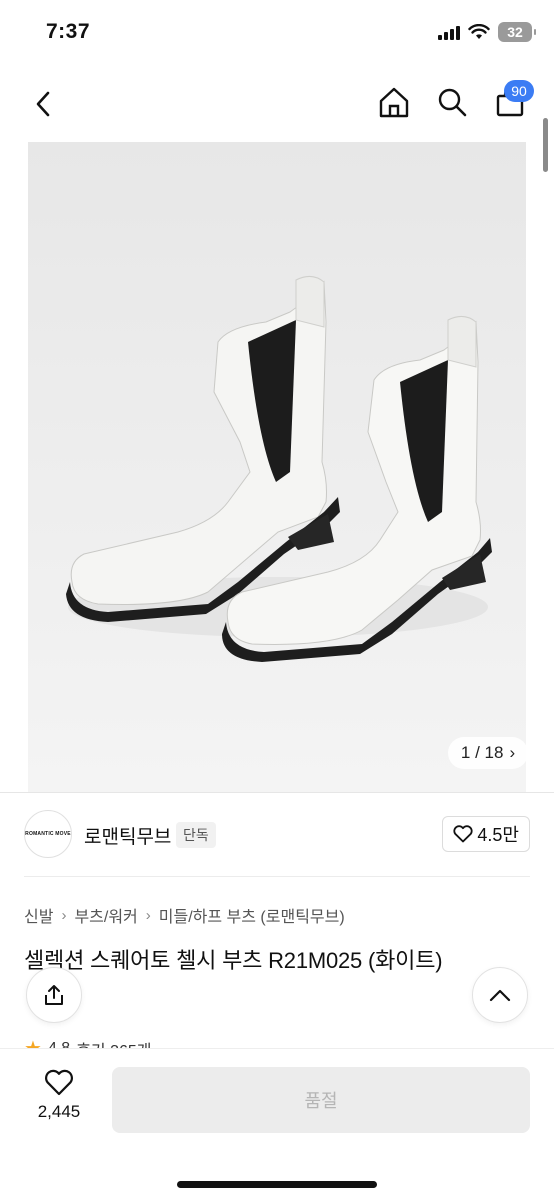  What do you see at coordinates (48, 834) in the screenshot?
I see `brand-logo: ROMANTIC MOVE` at bounding box center [48, 834].